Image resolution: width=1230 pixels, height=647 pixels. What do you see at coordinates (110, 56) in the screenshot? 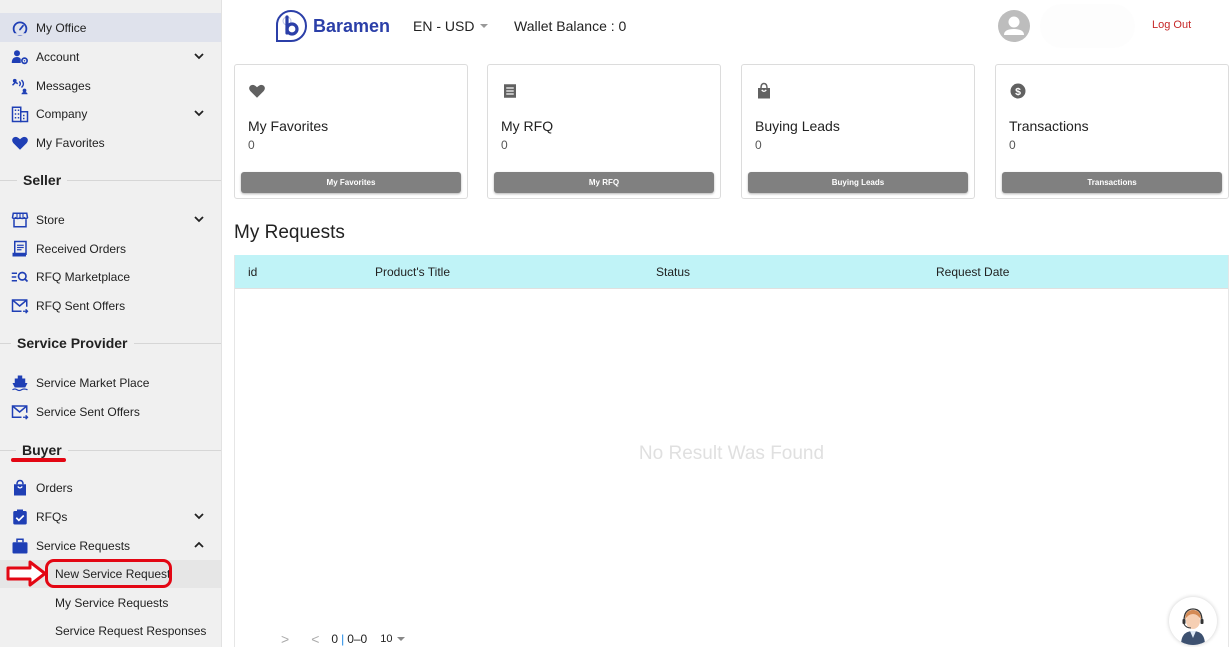
I see `sidebar-item-account: Account` at bounding box center [110, 56].